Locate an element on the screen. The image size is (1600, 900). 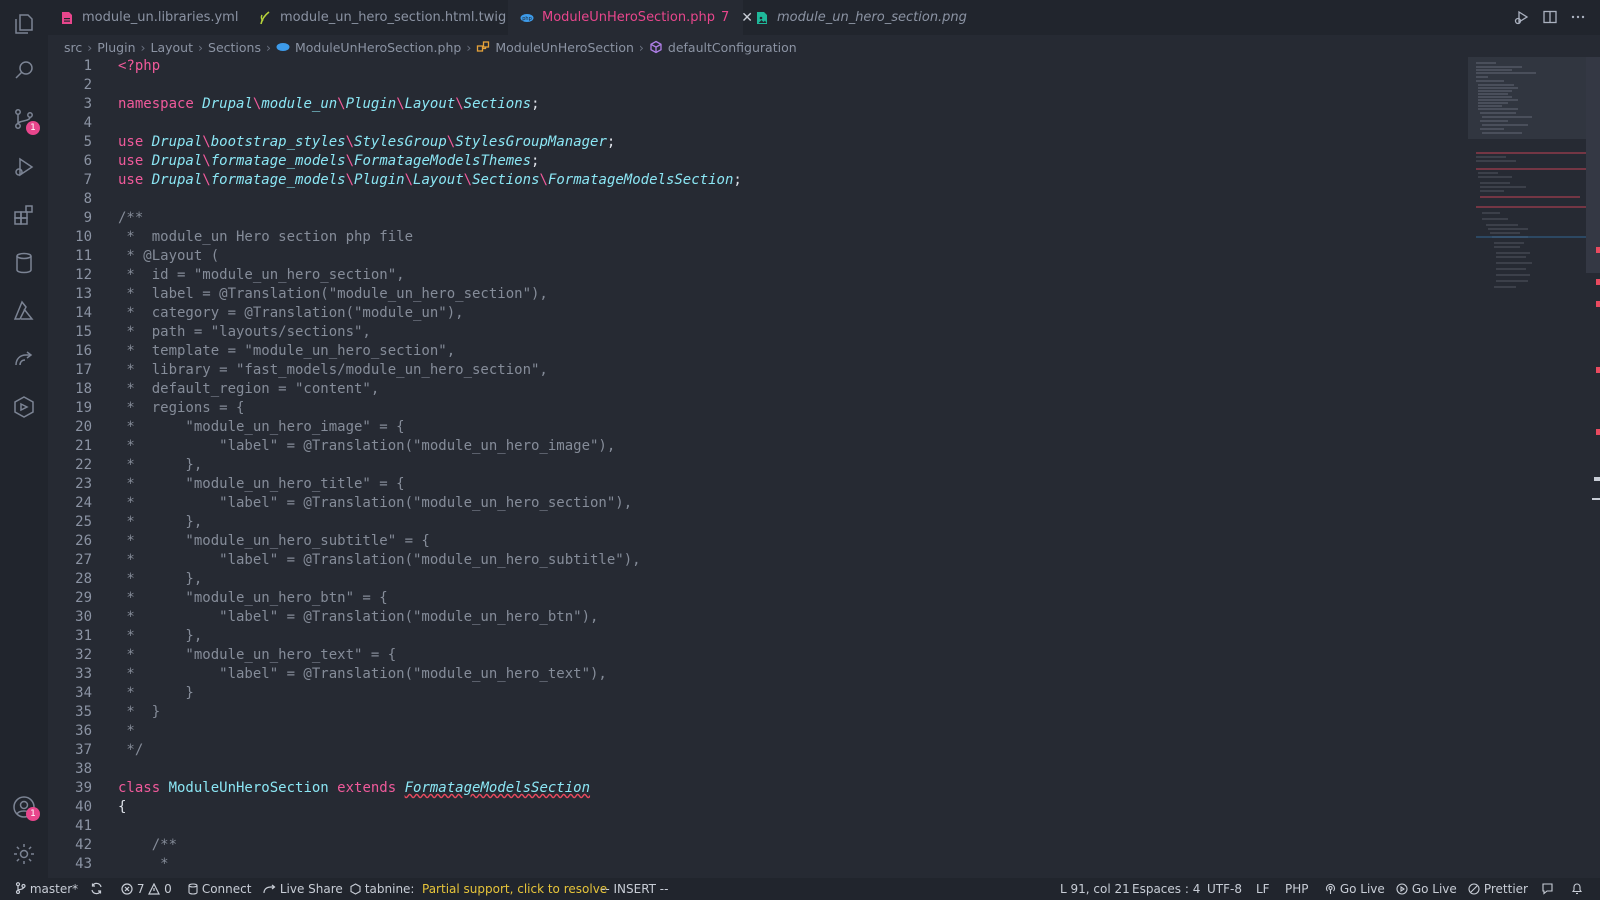
code-token: * "module_un_hero_title" = { is located at coordinates (261, 484).